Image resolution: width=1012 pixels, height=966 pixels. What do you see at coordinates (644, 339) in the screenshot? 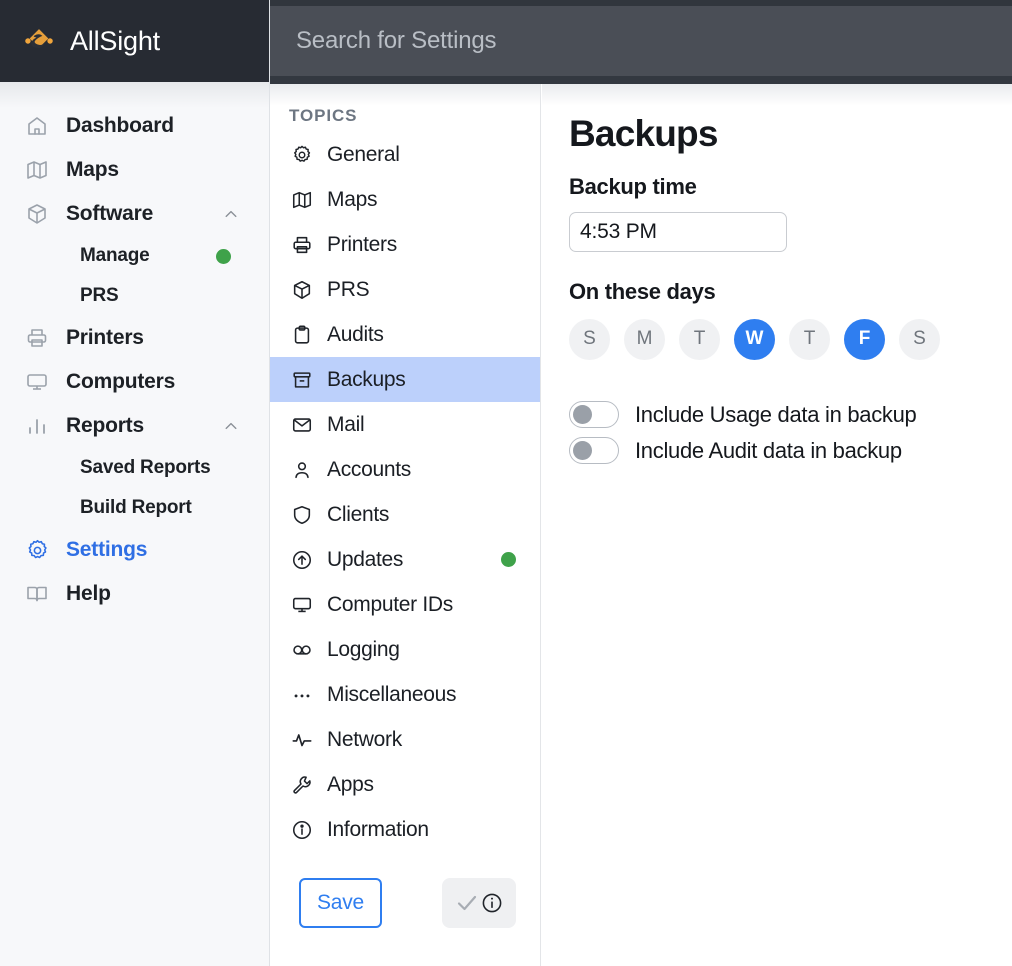
I see `day-toggle-monday: M` at bounding box center [644, 339].